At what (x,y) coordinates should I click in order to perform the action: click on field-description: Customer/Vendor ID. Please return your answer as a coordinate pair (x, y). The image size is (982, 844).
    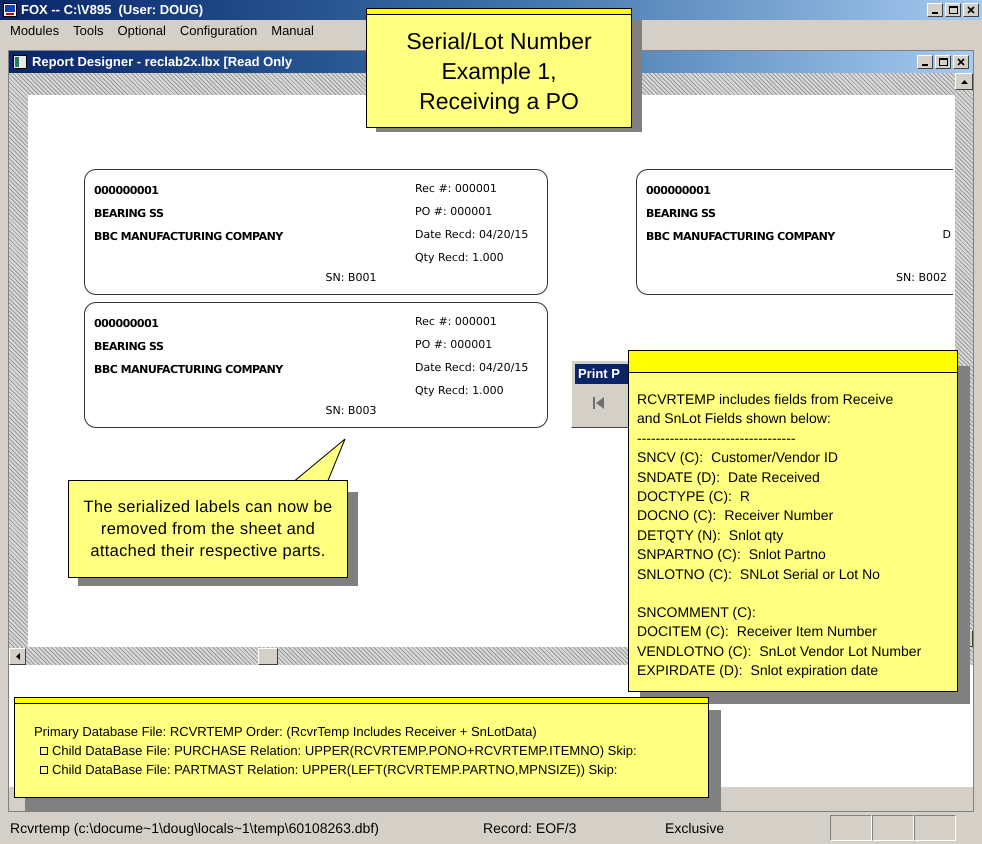
    Looking at the image, I should click on (774, 458).